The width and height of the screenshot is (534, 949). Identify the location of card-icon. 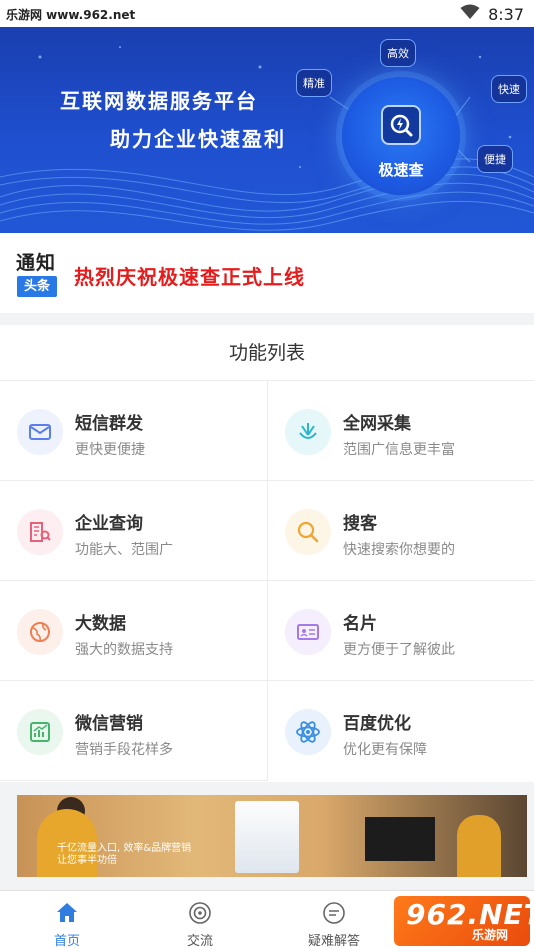
(308, 632).